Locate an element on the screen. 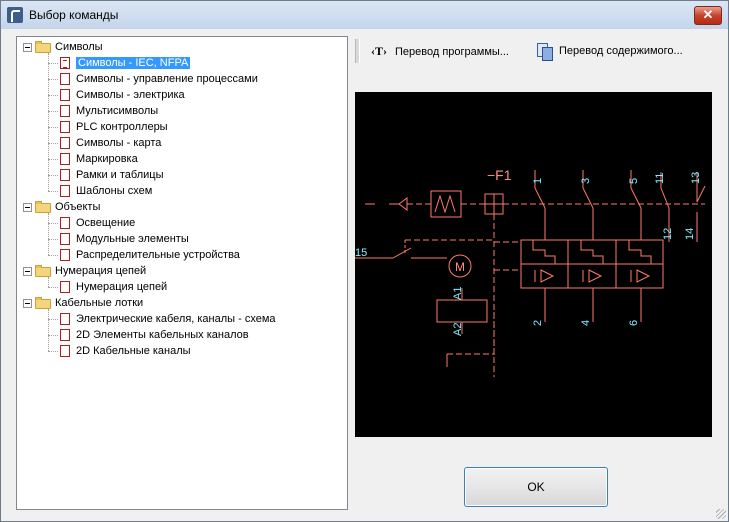 The image size is (729, 522). tree-item: Символы - IEC, NFPA is located at coordinates (119, 63).